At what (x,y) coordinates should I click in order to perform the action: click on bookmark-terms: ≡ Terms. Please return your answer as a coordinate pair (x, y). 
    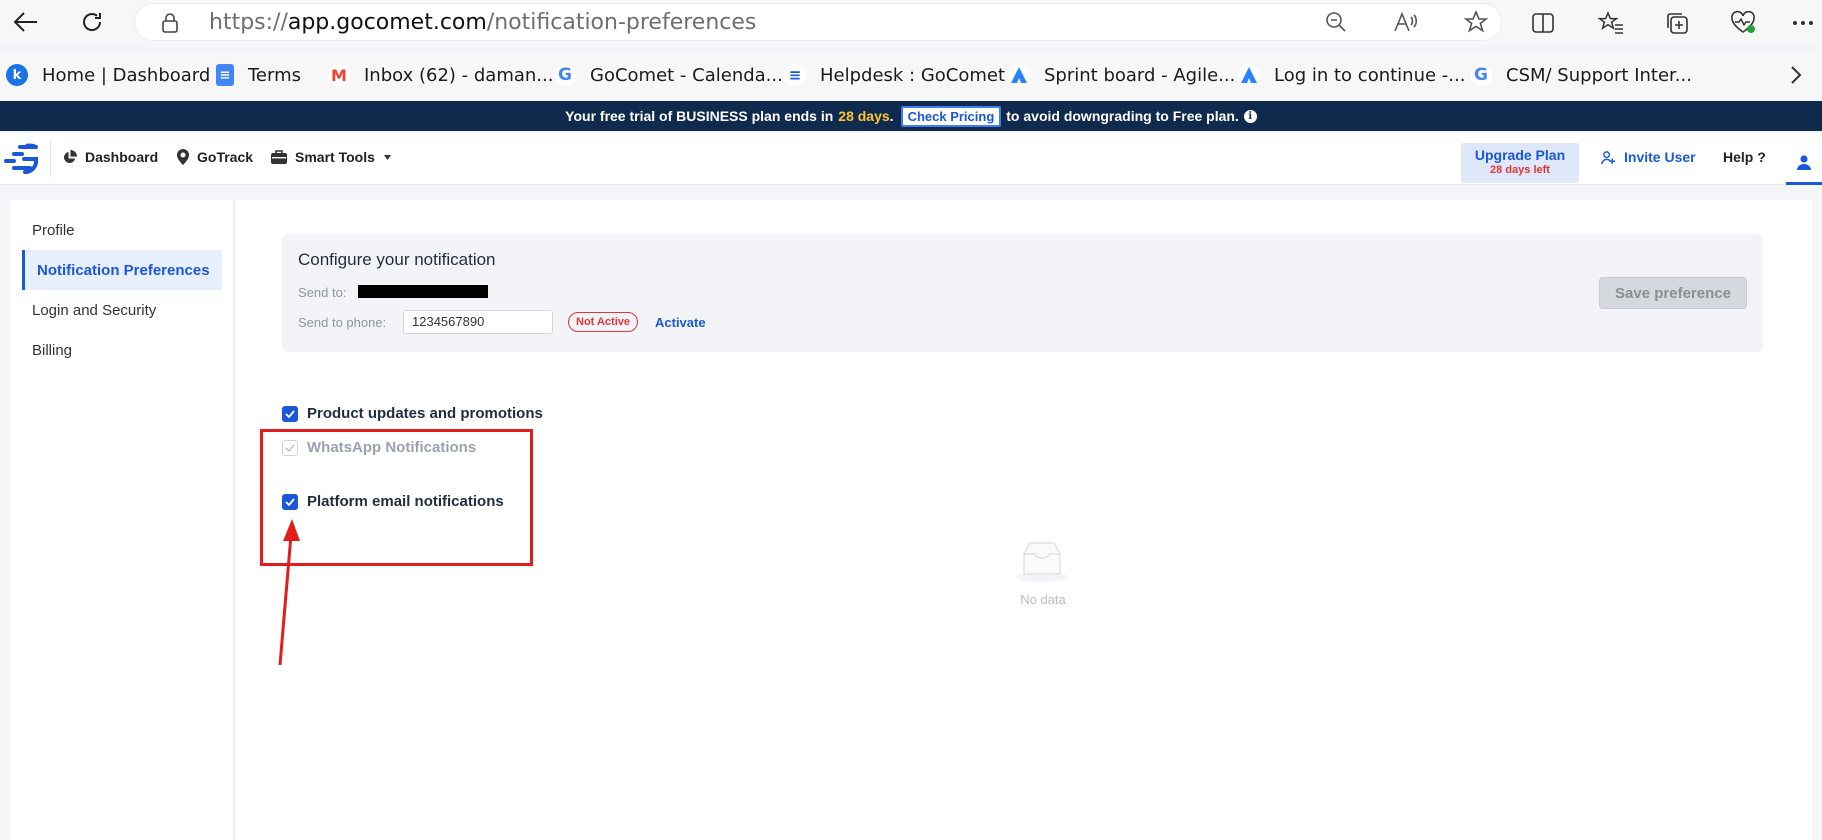
    Looking at the image, I should click on (258, 75).